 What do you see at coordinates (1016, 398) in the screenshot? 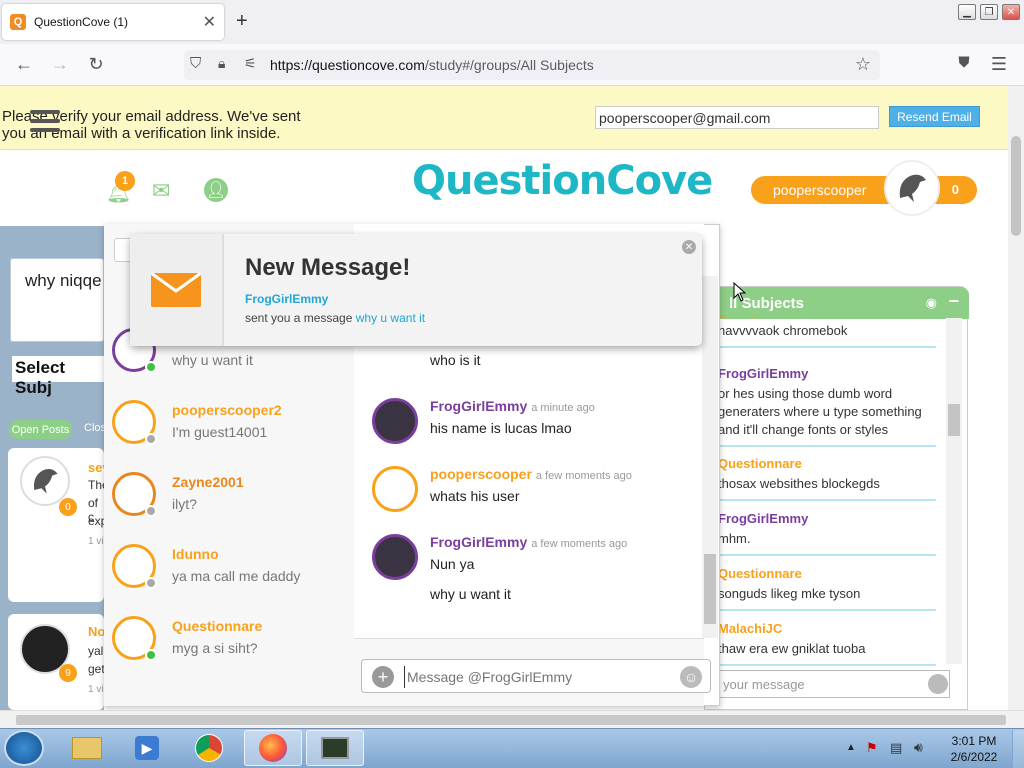
I see `page-scrollbar` at bounding box center [1016, 398].